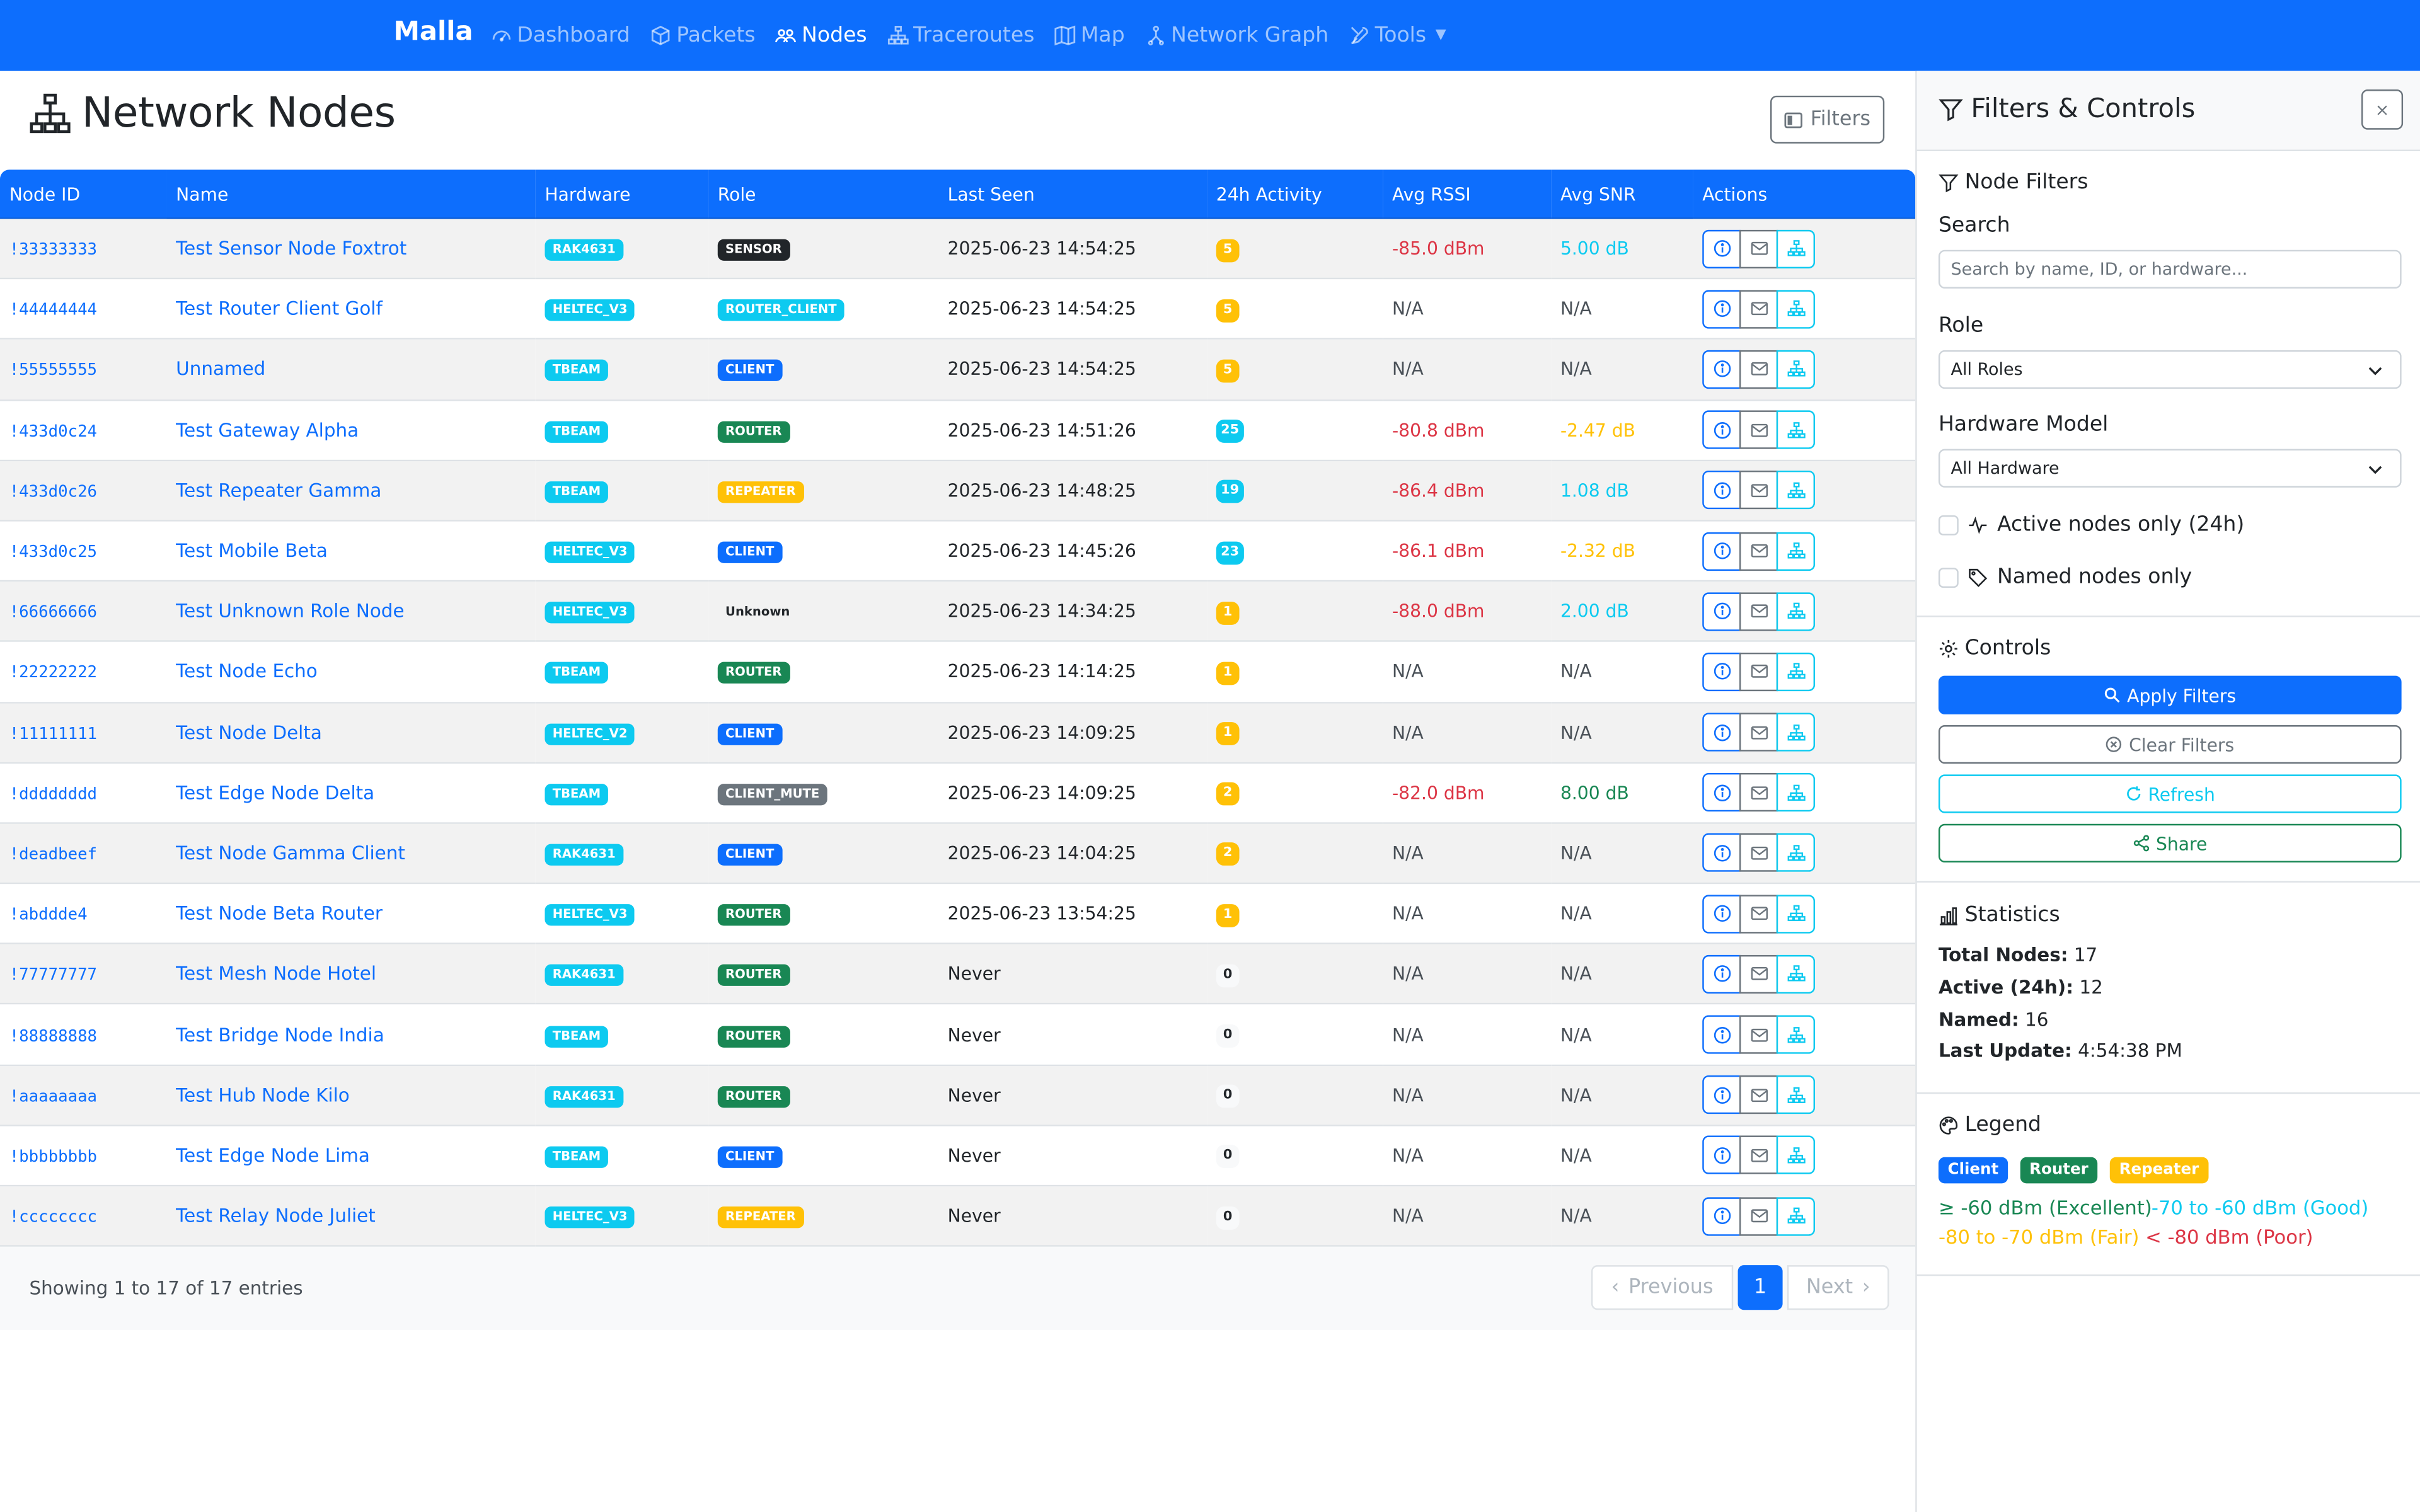 This screenshot has height=1512, width=2420. Describe the element at coordinates (53, 552) in the screenshot. I see `node-id-link: !433d0c25` at that location.